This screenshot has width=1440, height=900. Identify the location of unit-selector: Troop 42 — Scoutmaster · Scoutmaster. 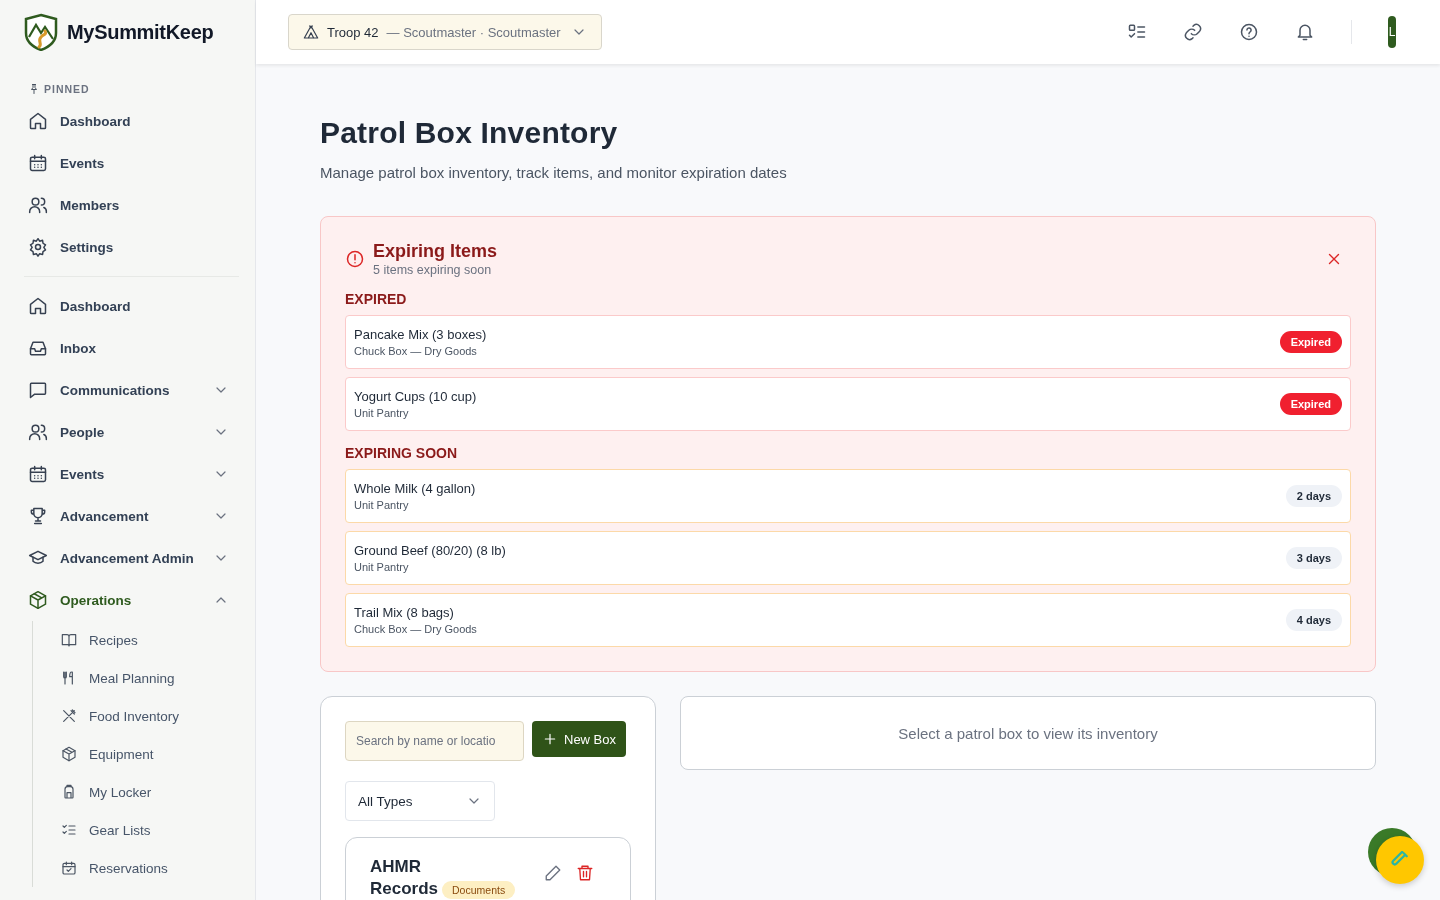
(445, 32).